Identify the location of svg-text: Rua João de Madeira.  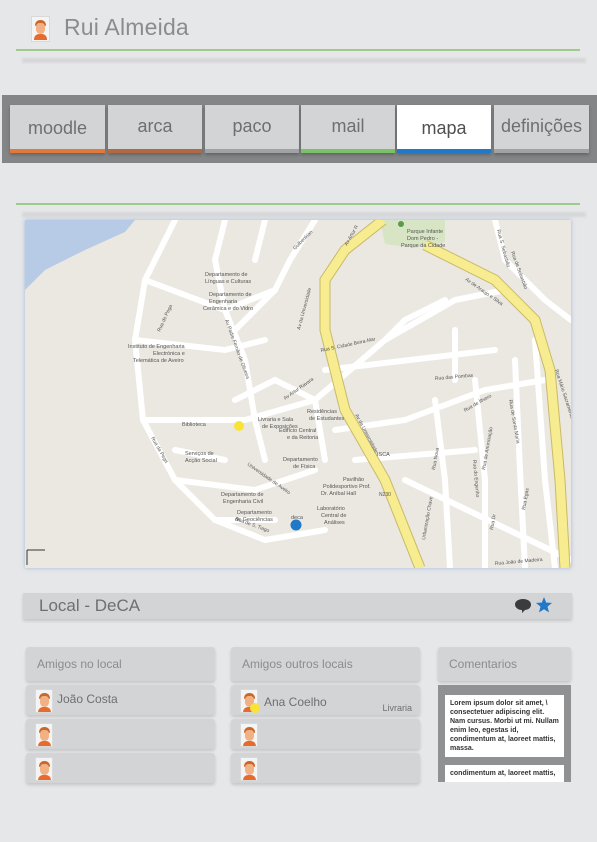
(519, 562).